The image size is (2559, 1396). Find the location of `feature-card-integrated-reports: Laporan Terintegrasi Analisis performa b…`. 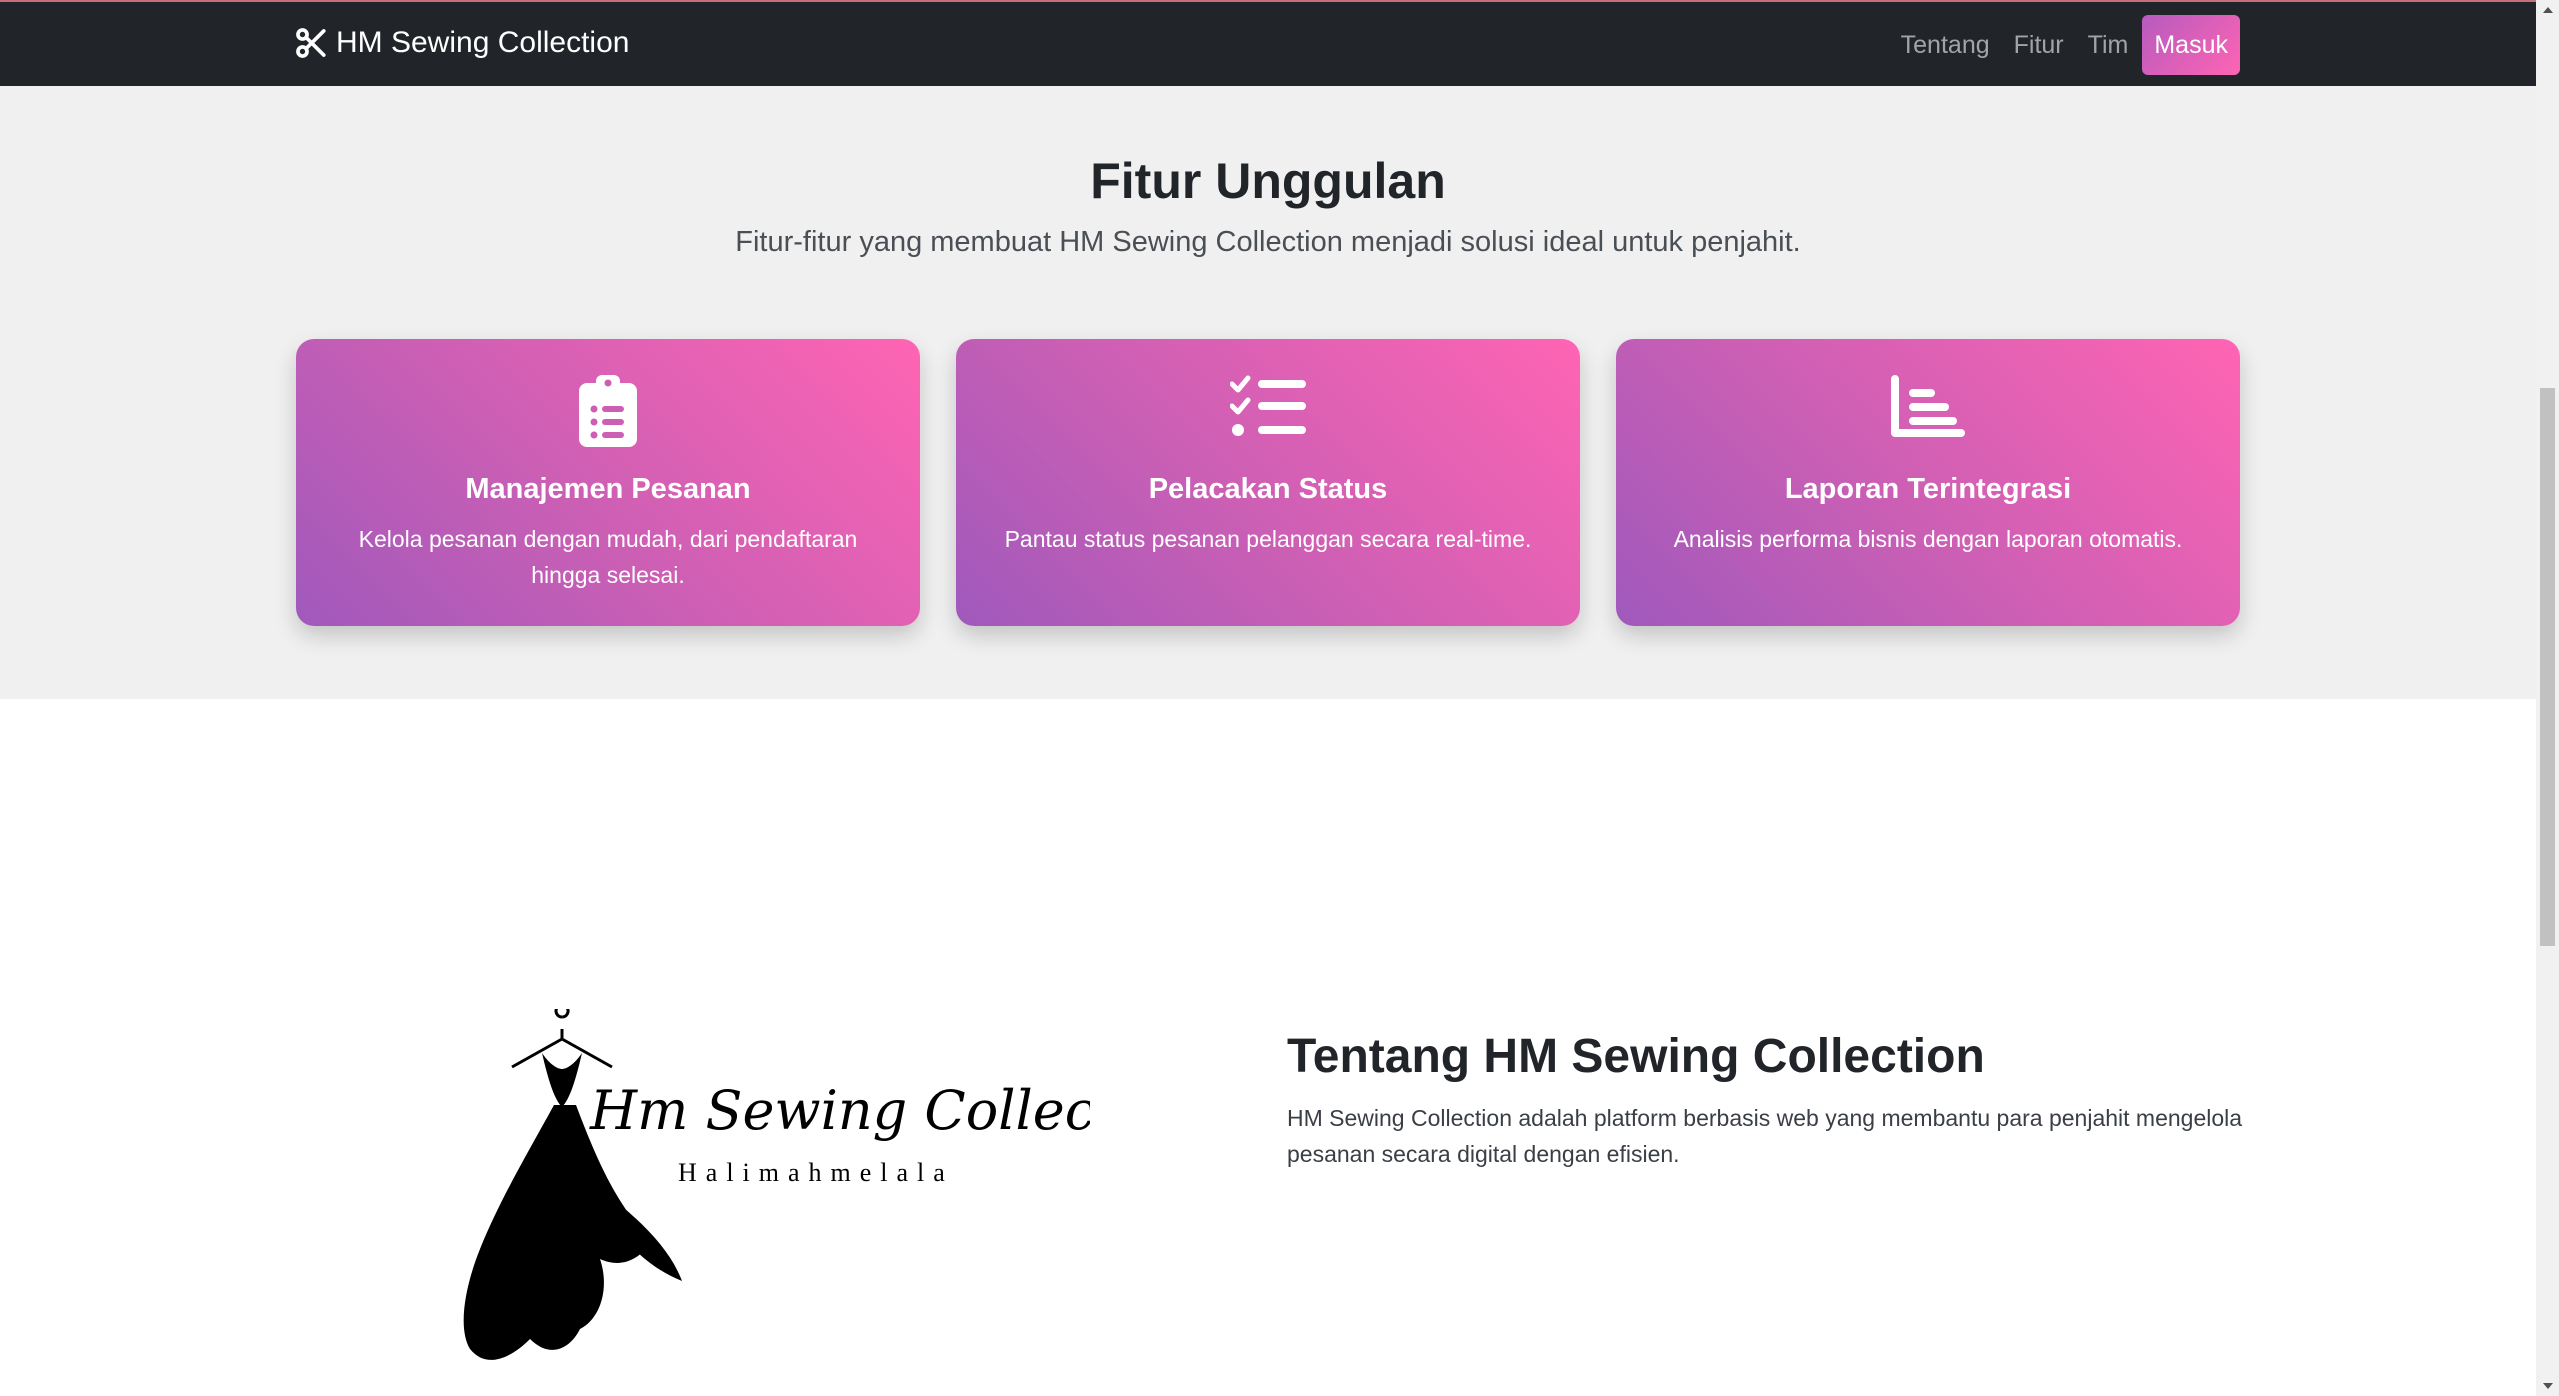

feature-card-integrated-reports: Laporan Terintegrasi Analisis performa b… is located at coordinates (1928, 482).